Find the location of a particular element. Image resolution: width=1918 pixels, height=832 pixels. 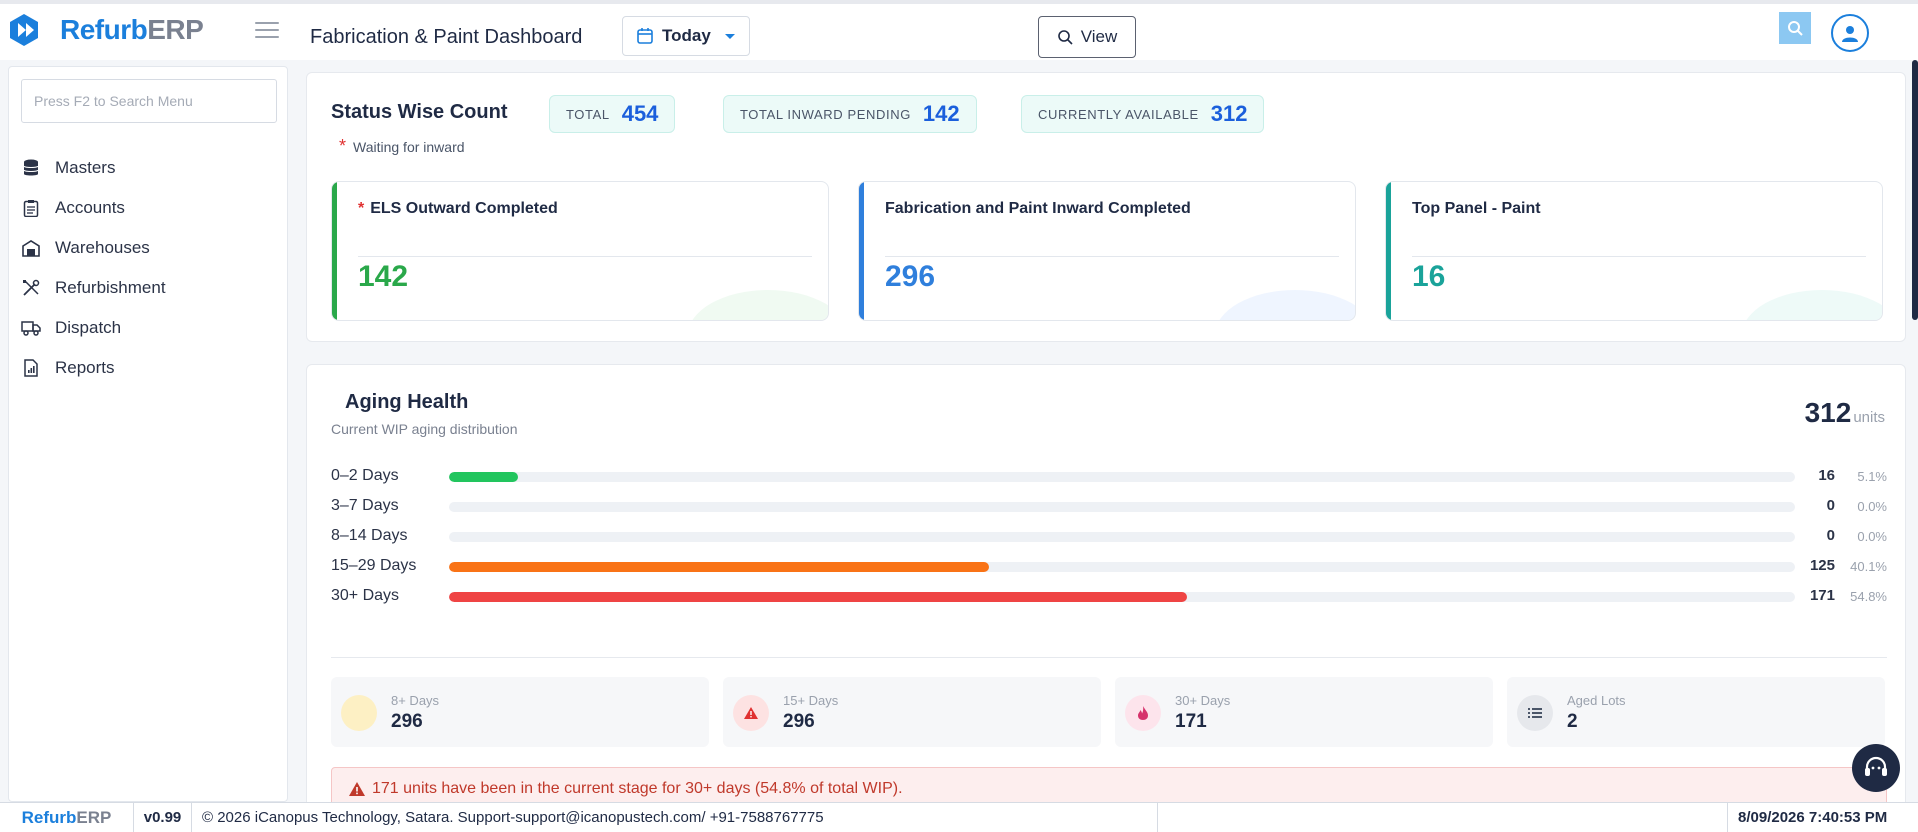

sidebar-item-dispatch: Dispatch is located at coordinates (149, 328).